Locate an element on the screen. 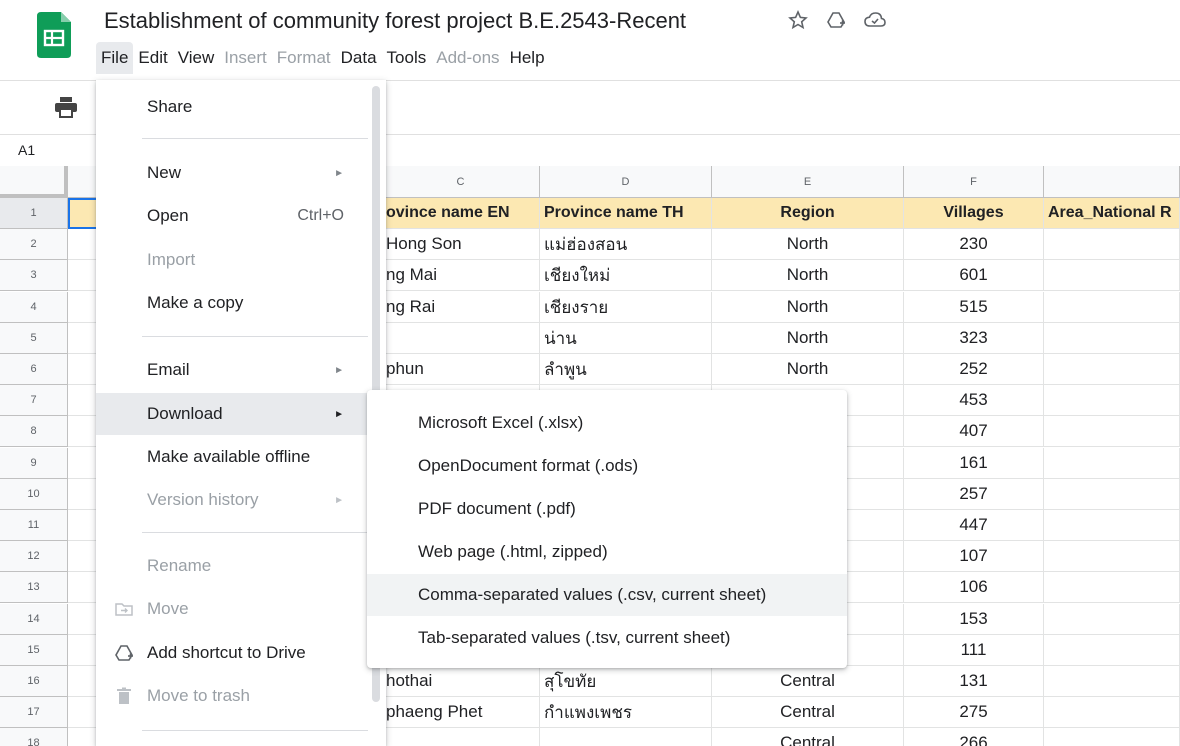  column-header-c: C is located at coordinates (461, 182).